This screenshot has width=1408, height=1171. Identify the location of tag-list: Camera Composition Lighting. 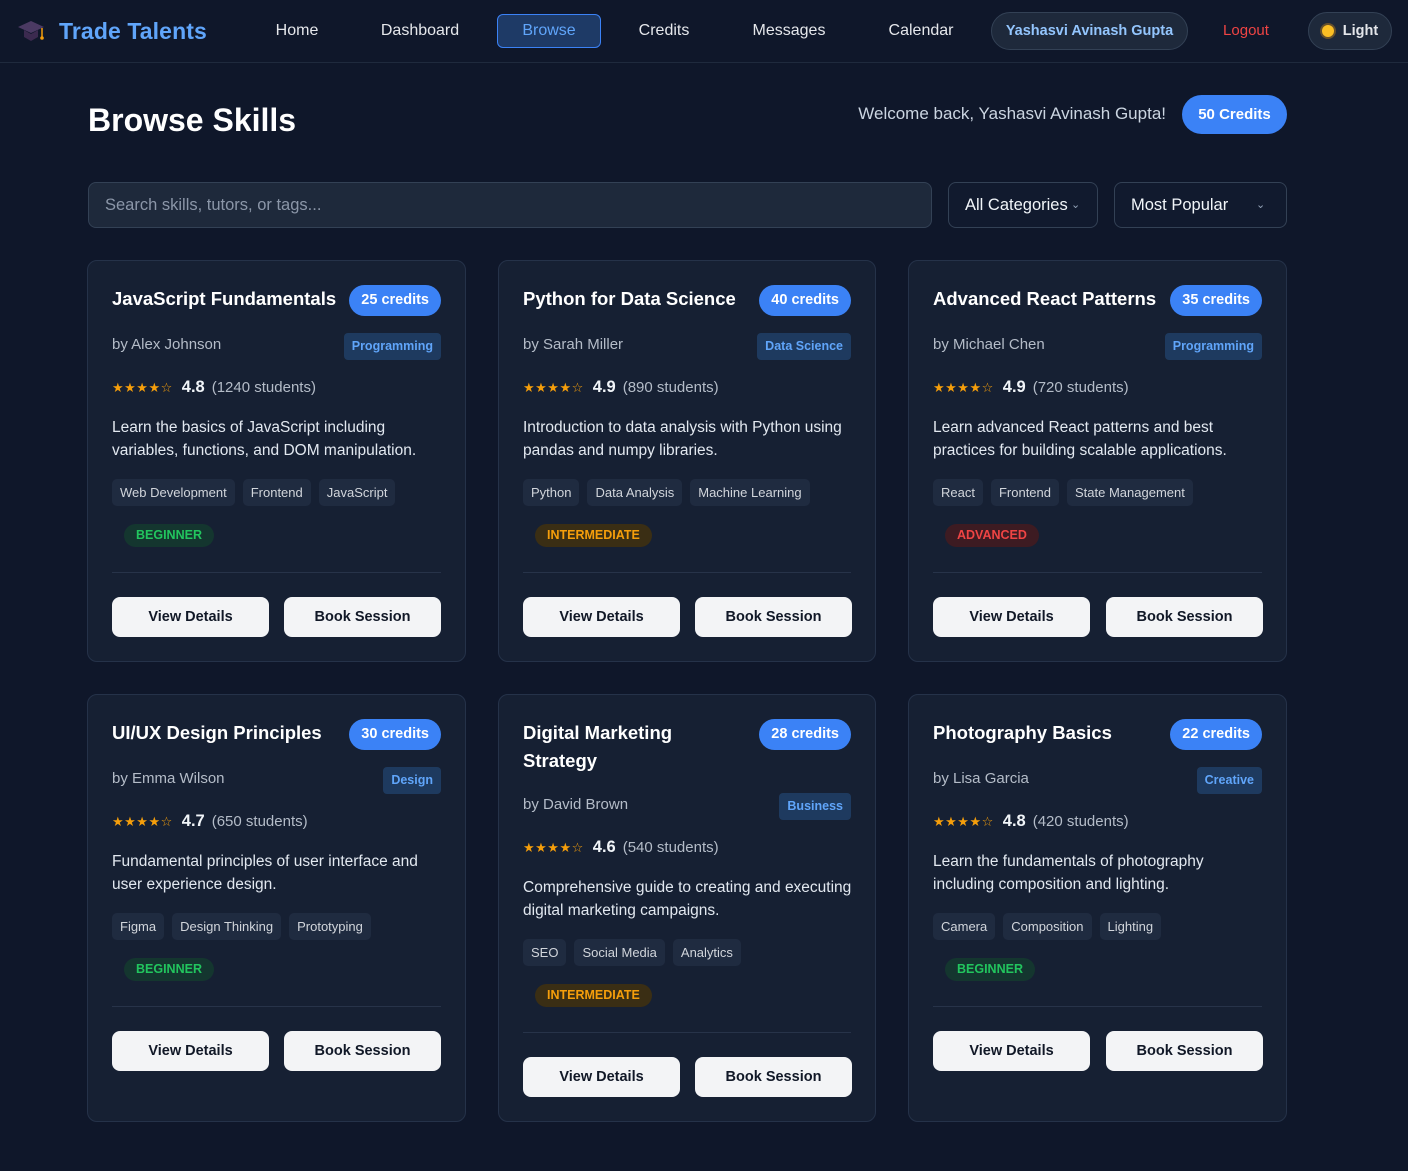
(1047, 926).